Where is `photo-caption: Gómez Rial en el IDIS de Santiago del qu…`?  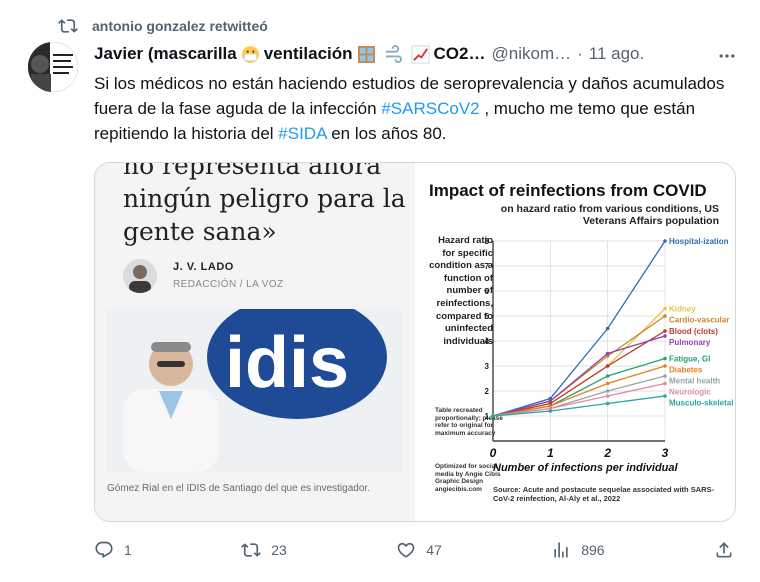
photo-caption: Gómez Rial en el IDIS de Santiago del qu… is located at coordinates (238, 488).